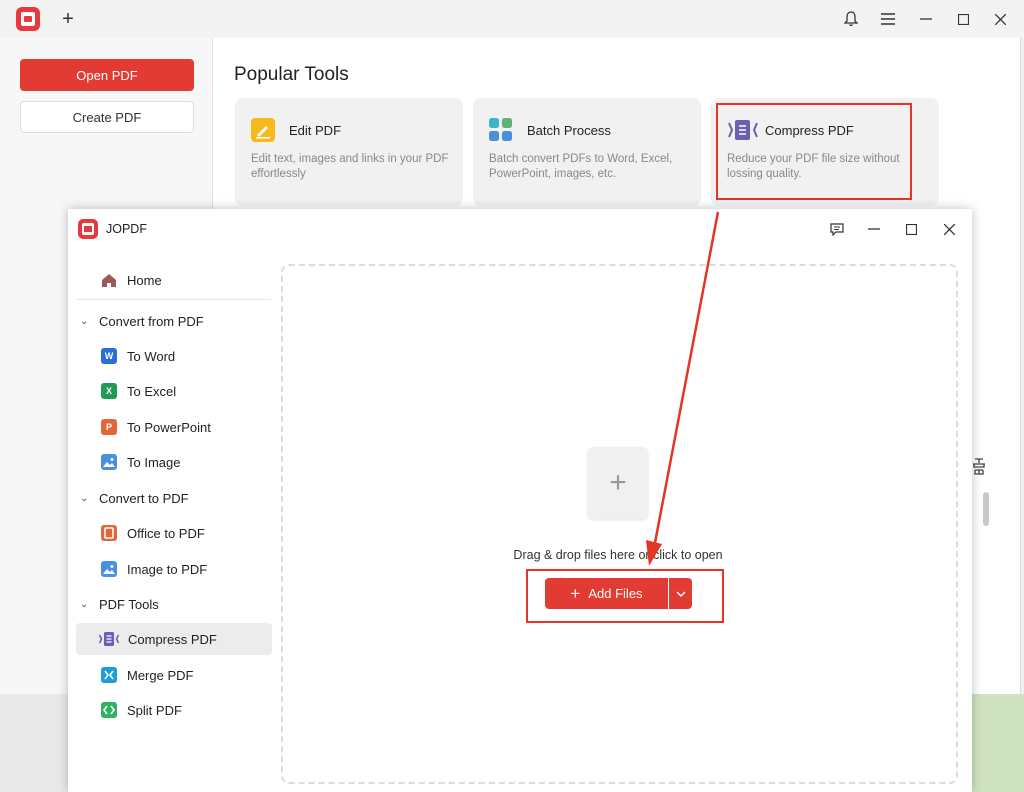 The image size is (1024, 792). Describe the element at coordinates (683, 388) in the screenshot. I see `annotation-arrow` at that location.